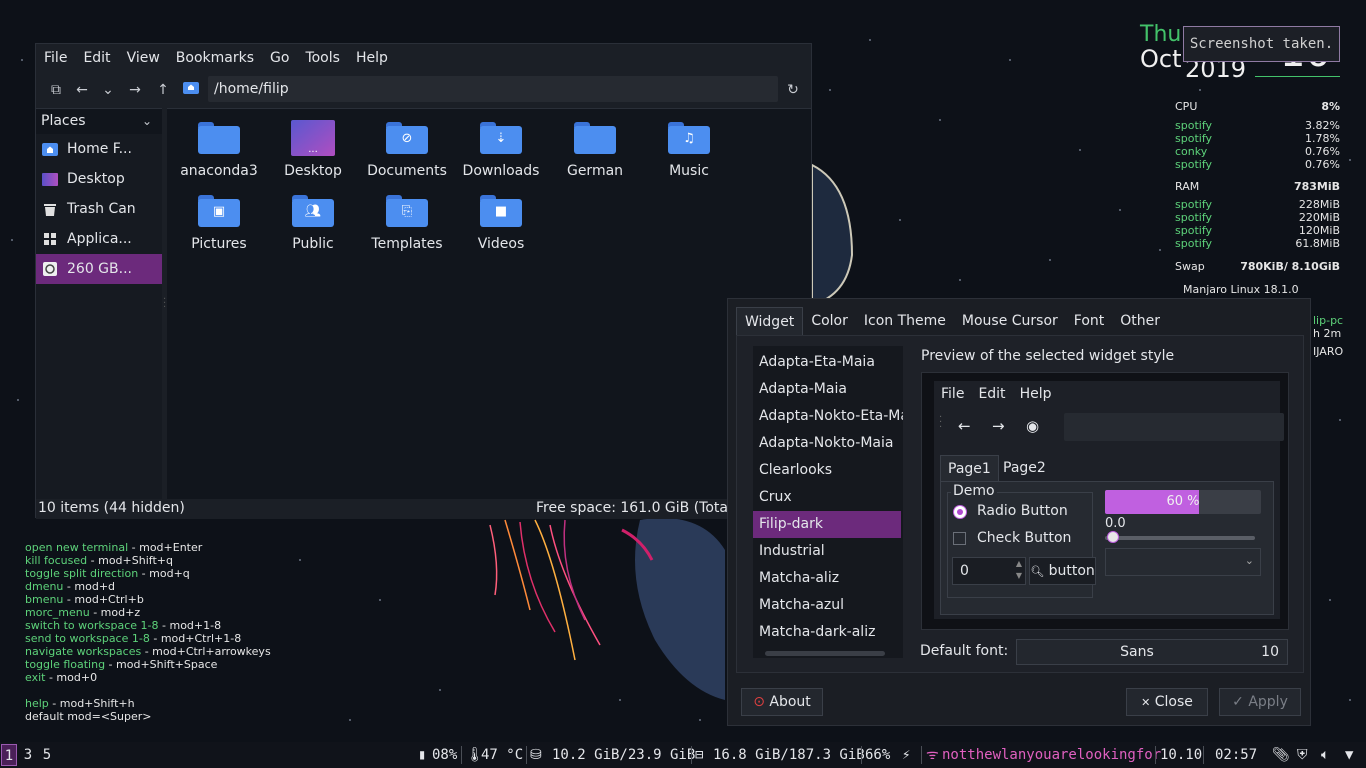 This screenshot has width=1366, height=768. What do you see at coordinates (219, 153) in the screenshot?
I see `file-item-anaconda3: anaconda3` at bounding box center [219, 153].